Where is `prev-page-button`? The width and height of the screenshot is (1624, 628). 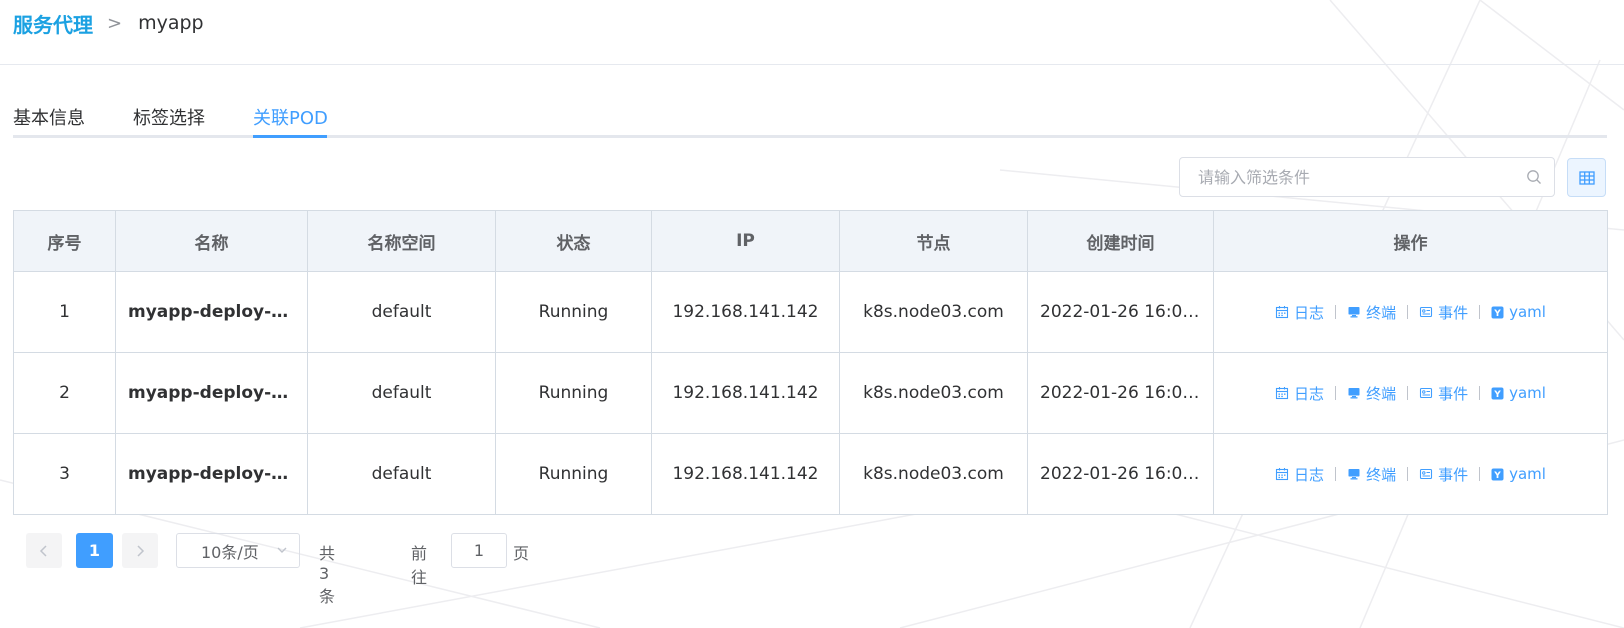 prev-page-button is located at coordinates (44, 550).